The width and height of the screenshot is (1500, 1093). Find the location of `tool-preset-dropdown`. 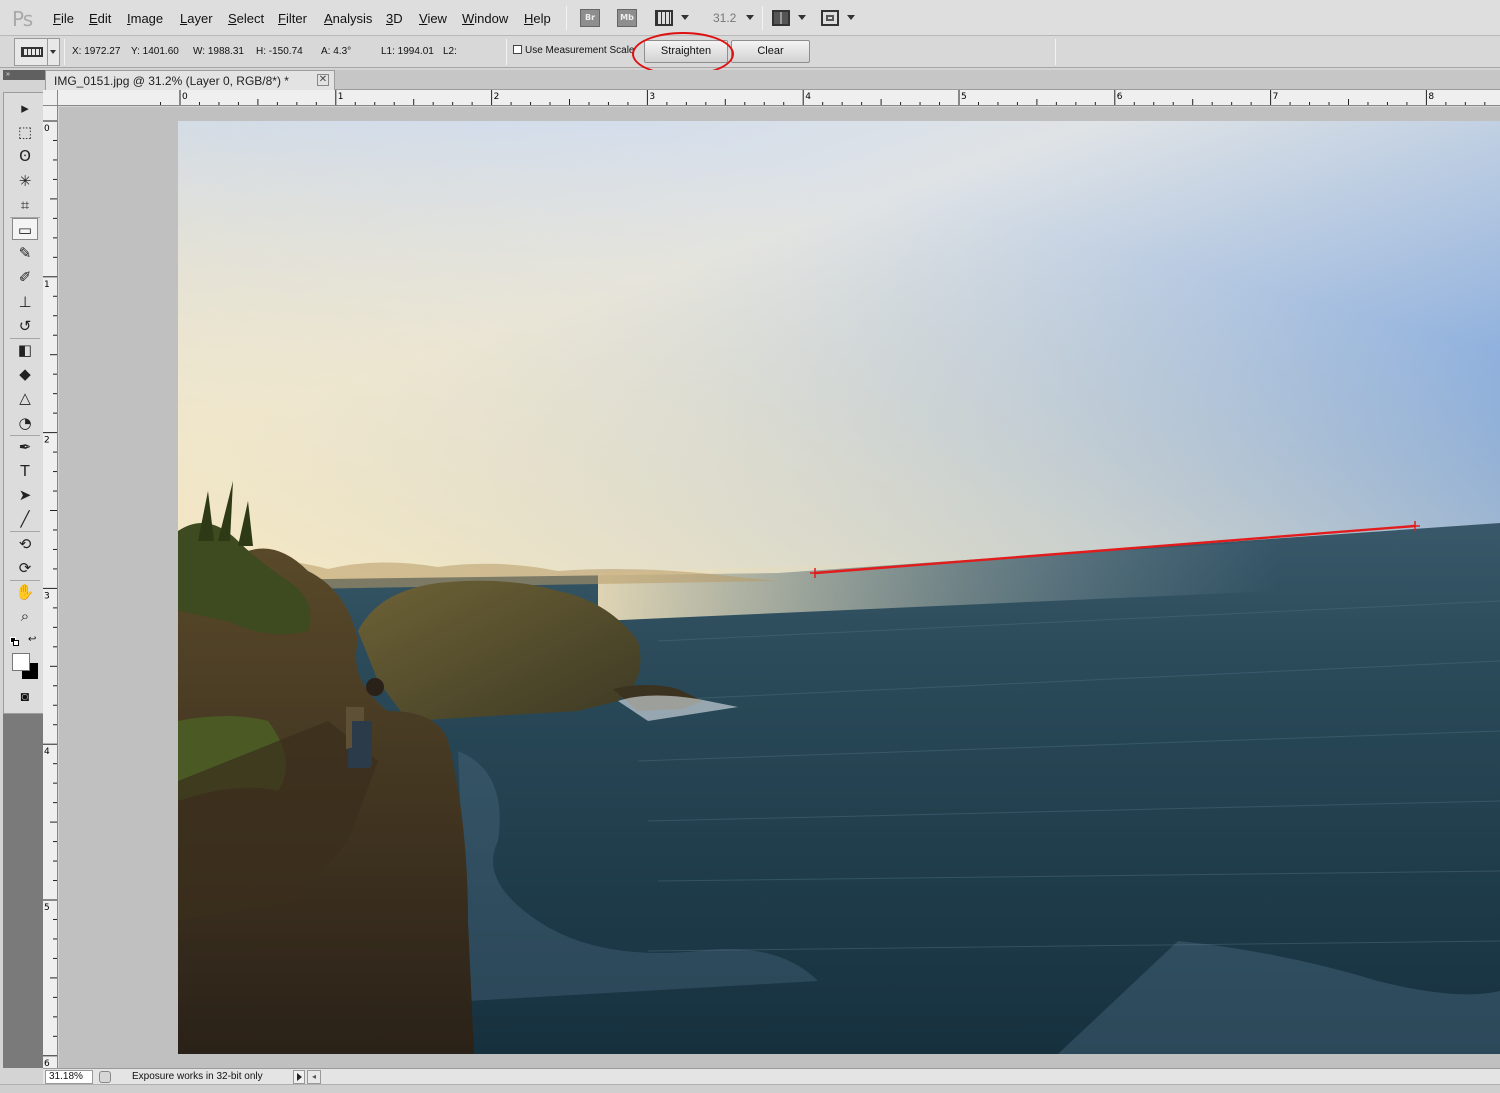

tool-preset-dropdown is located at coordinates (53, 52).